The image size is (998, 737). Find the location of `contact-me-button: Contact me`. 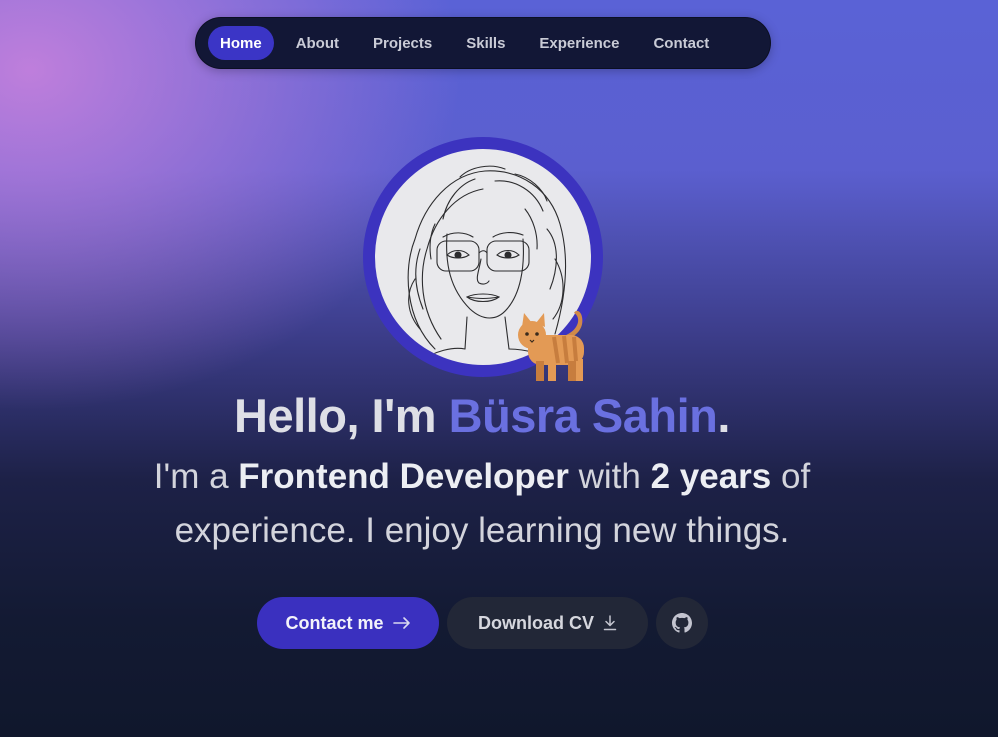

contact-me-button: Contact me is located at coordinates (348, 623).